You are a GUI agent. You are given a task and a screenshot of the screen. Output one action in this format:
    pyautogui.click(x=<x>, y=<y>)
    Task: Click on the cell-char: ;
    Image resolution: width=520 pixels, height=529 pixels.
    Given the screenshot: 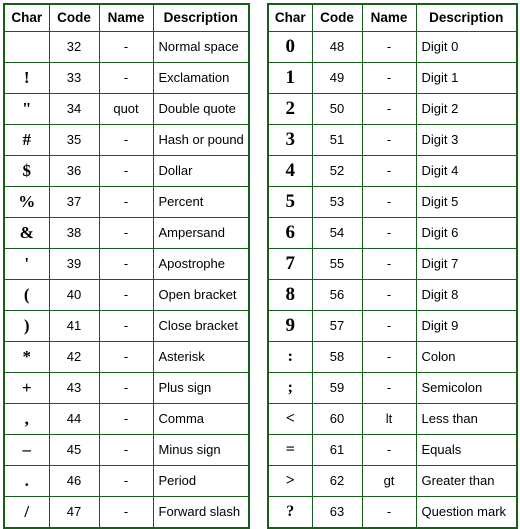 What is the action you would take?
    pyautogui.click(x=290, y=388)
    